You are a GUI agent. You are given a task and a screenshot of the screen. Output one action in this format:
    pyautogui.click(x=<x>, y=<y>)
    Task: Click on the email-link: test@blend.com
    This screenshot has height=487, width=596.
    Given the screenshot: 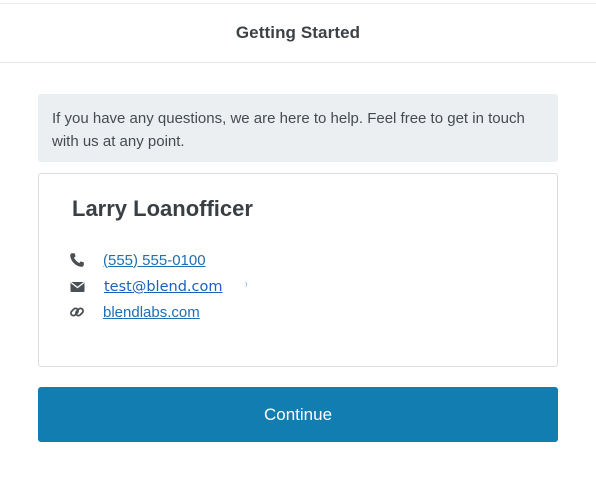 What is the action you would take?
    pyautogui.click(x=163, y=287)
    